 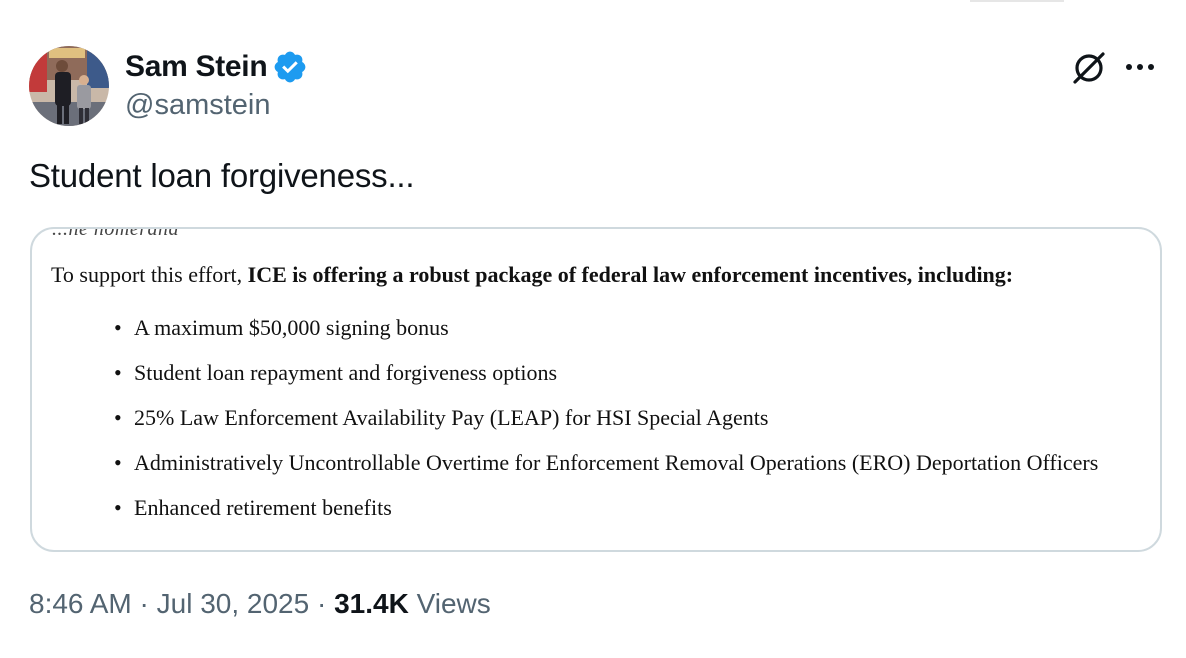 I want to click on author-row: Sam Stein, so click(x=216, y=67).